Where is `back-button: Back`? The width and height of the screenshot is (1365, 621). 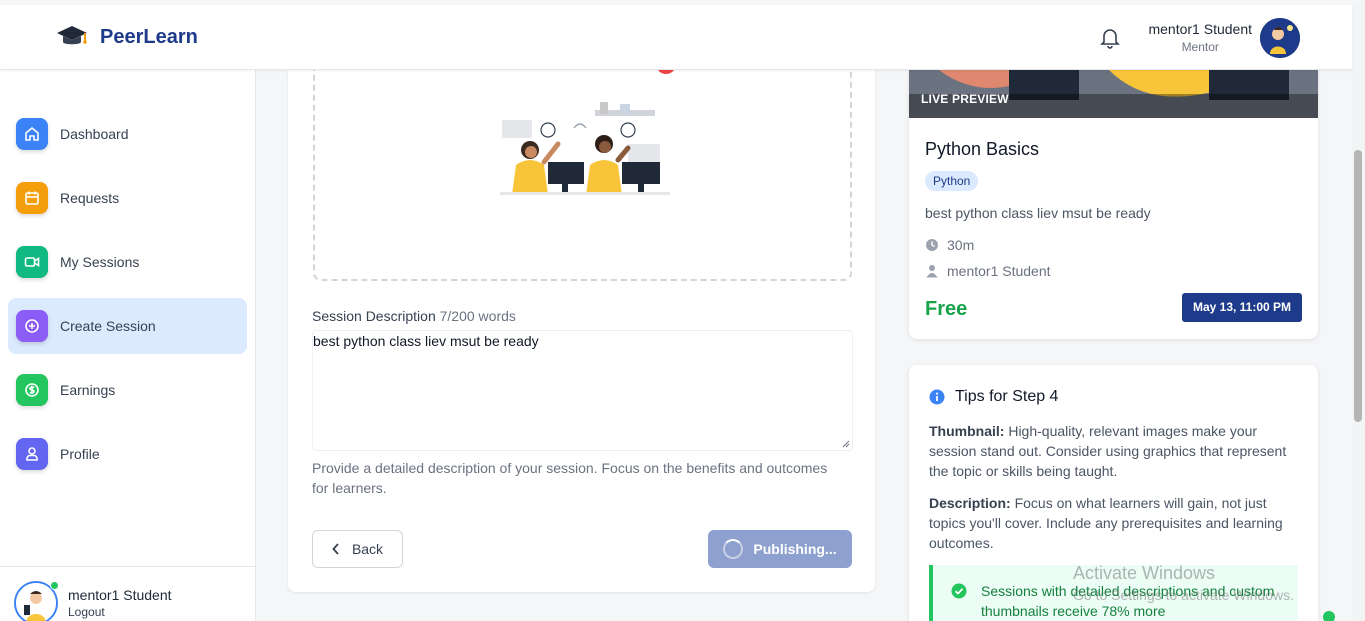 back-button: Back is located at coordinates (357, 549).